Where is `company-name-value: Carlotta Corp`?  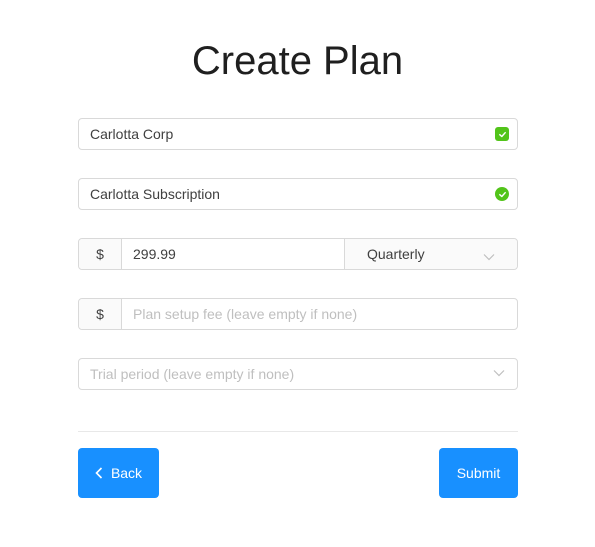 company-name-value: Carlotta Corp is located at coordinates (132, 134).